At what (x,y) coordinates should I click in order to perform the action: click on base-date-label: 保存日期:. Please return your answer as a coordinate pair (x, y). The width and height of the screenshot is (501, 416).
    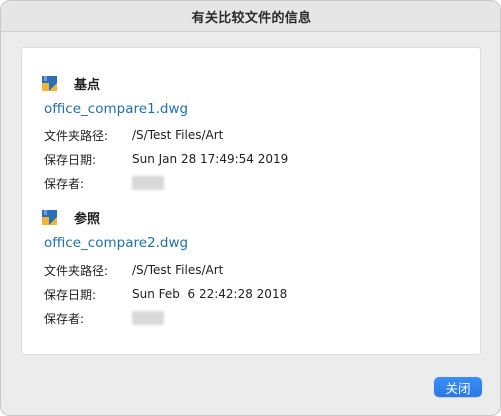
    Looking at the image, I should click on (70, 159).